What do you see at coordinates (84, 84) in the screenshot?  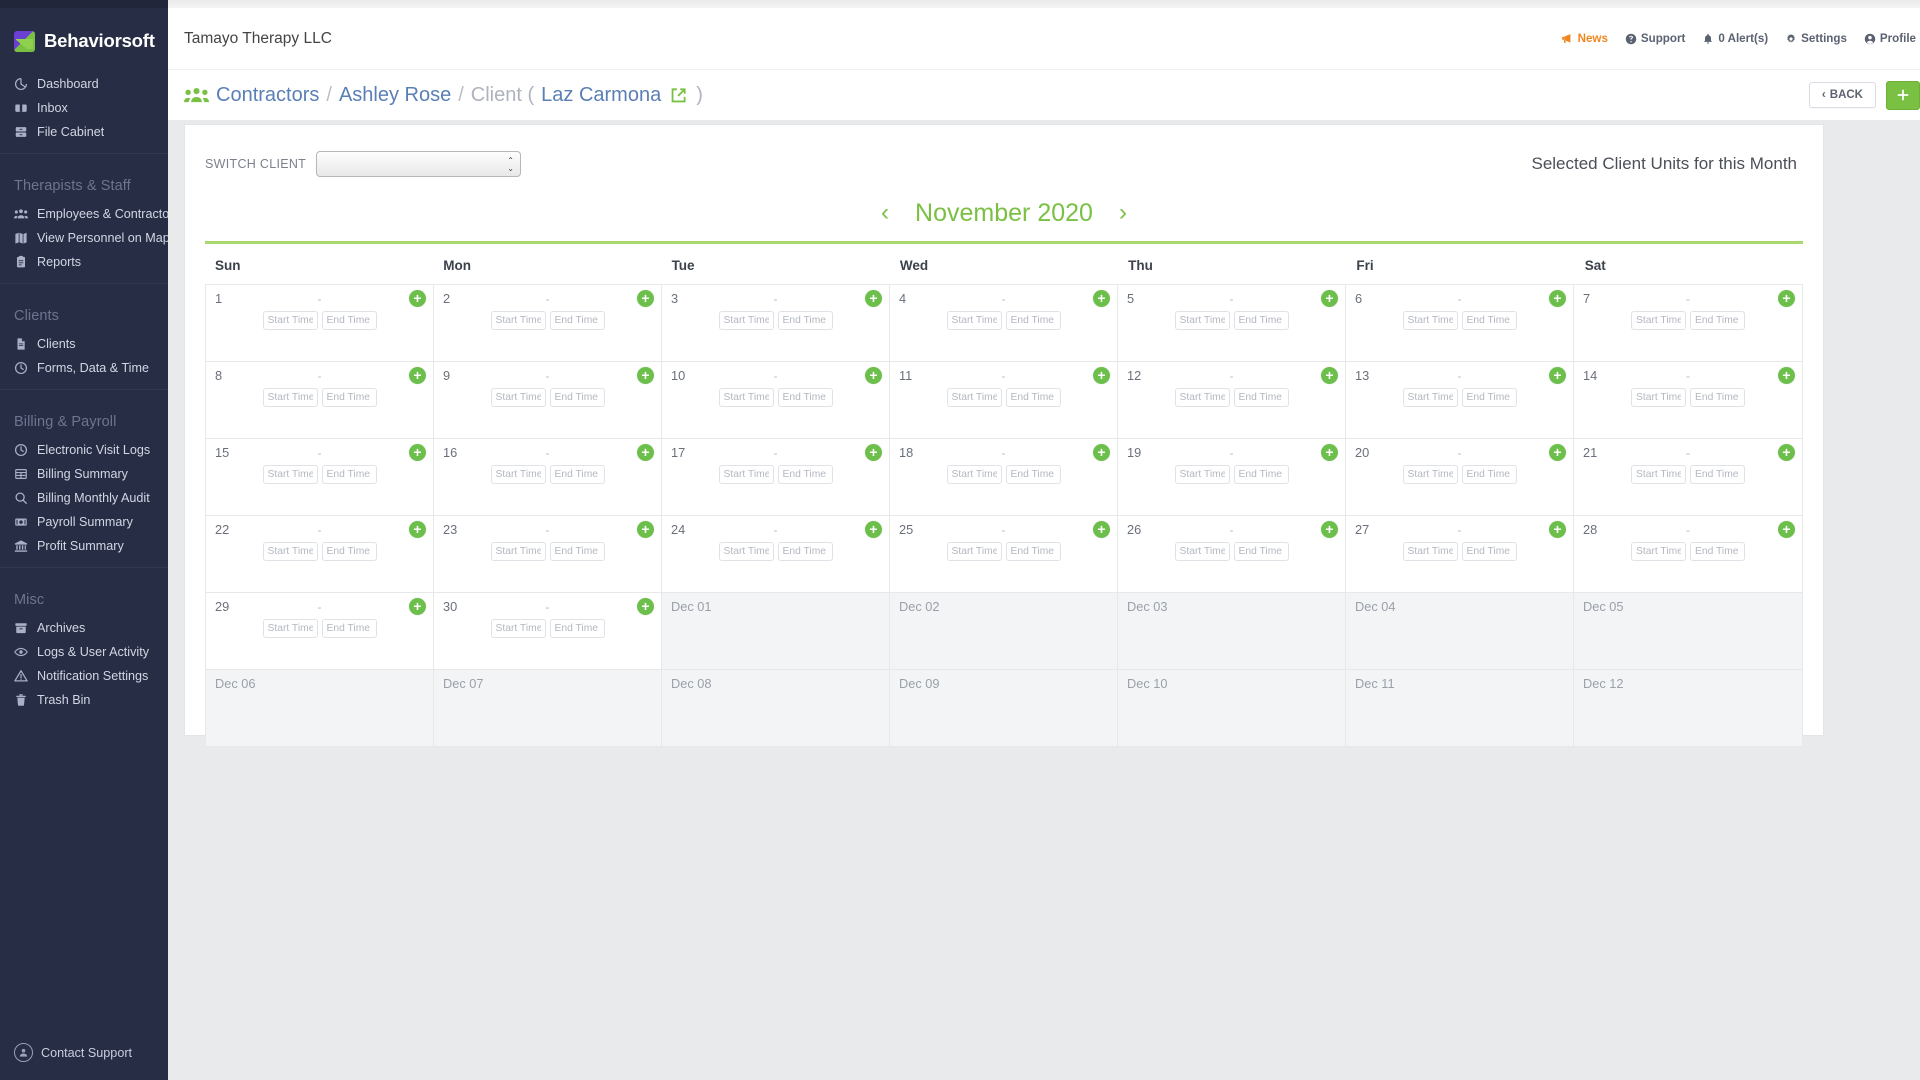 I see `sidebar-item-dashboard: Dashboard` at bounding box center [84, 84].